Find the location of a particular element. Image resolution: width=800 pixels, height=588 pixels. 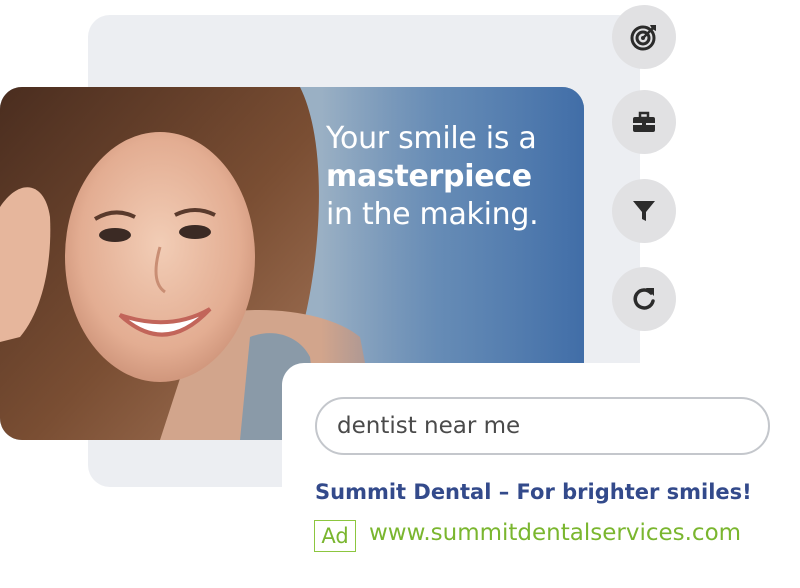

filter-button is located at coordinates (644, 211).